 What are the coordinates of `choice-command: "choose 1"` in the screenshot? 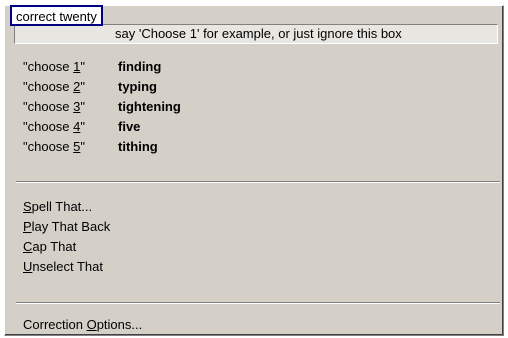 It's located at (54, 66).